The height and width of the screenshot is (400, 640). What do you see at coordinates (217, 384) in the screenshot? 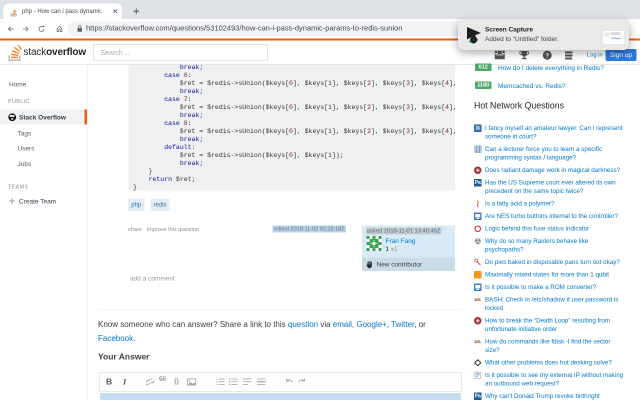
I see `svg-text: 3` at bounding box center [217, 384].